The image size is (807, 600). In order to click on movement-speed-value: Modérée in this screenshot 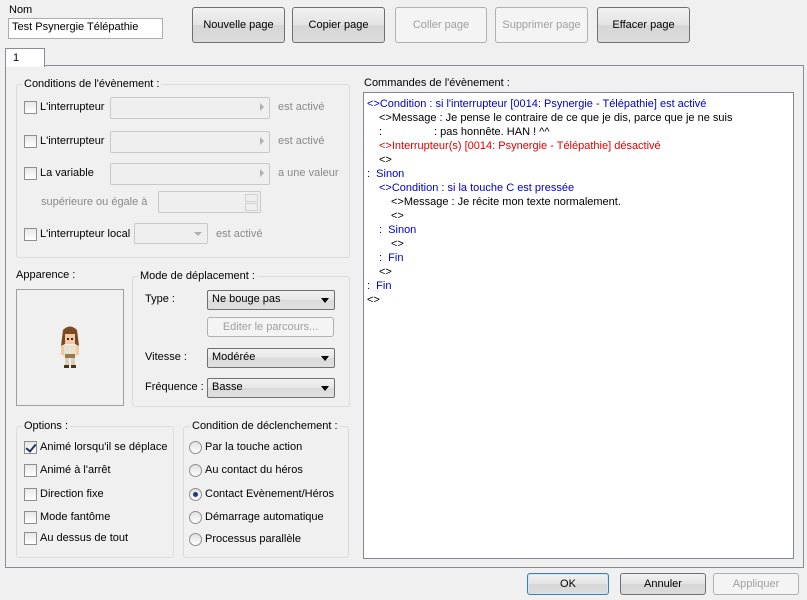, I will do `click(234, 357)`.